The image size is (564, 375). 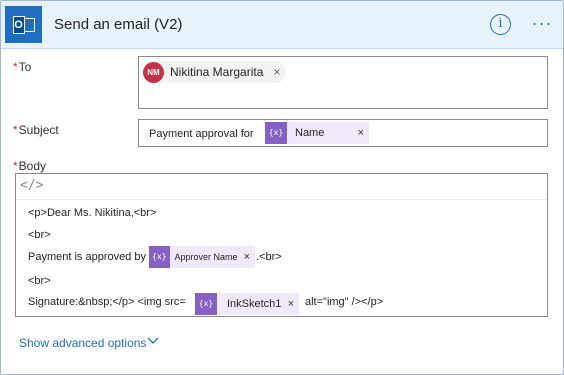 What do you see at coordinates (254, 304) in the screenshot?
I see `token-label: InkSketch1` at bounding box center [254, 304].